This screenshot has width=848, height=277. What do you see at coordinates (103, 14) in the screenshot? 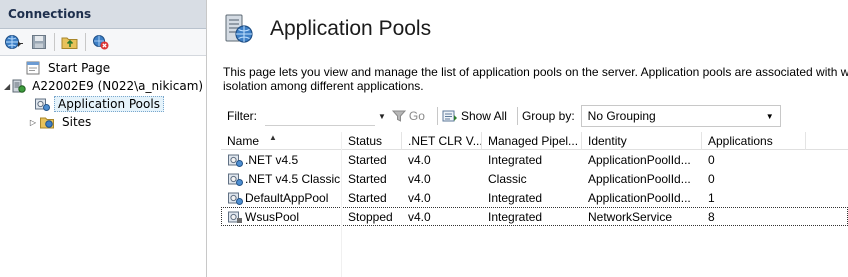
I see `connections-title: Connections` at bounding box center [103, 14].